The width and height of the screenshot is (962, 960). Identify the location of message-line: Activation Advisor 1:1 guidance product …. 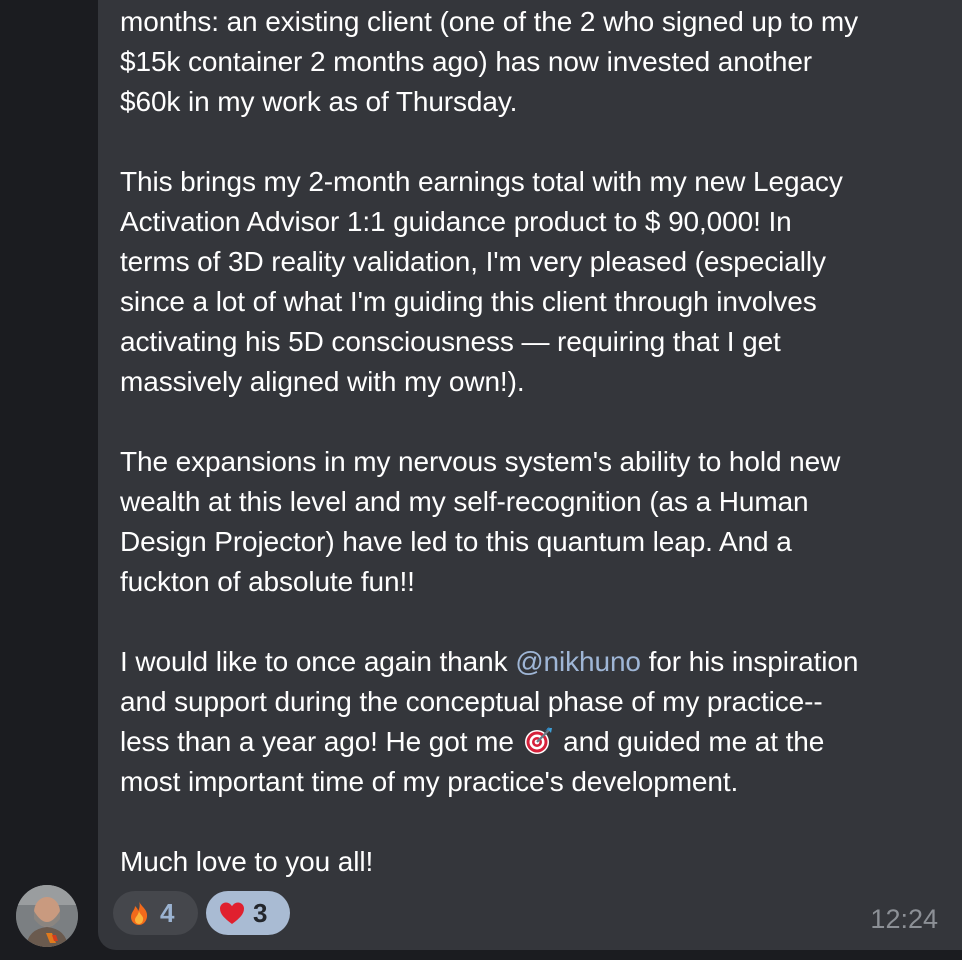
(456, 221).